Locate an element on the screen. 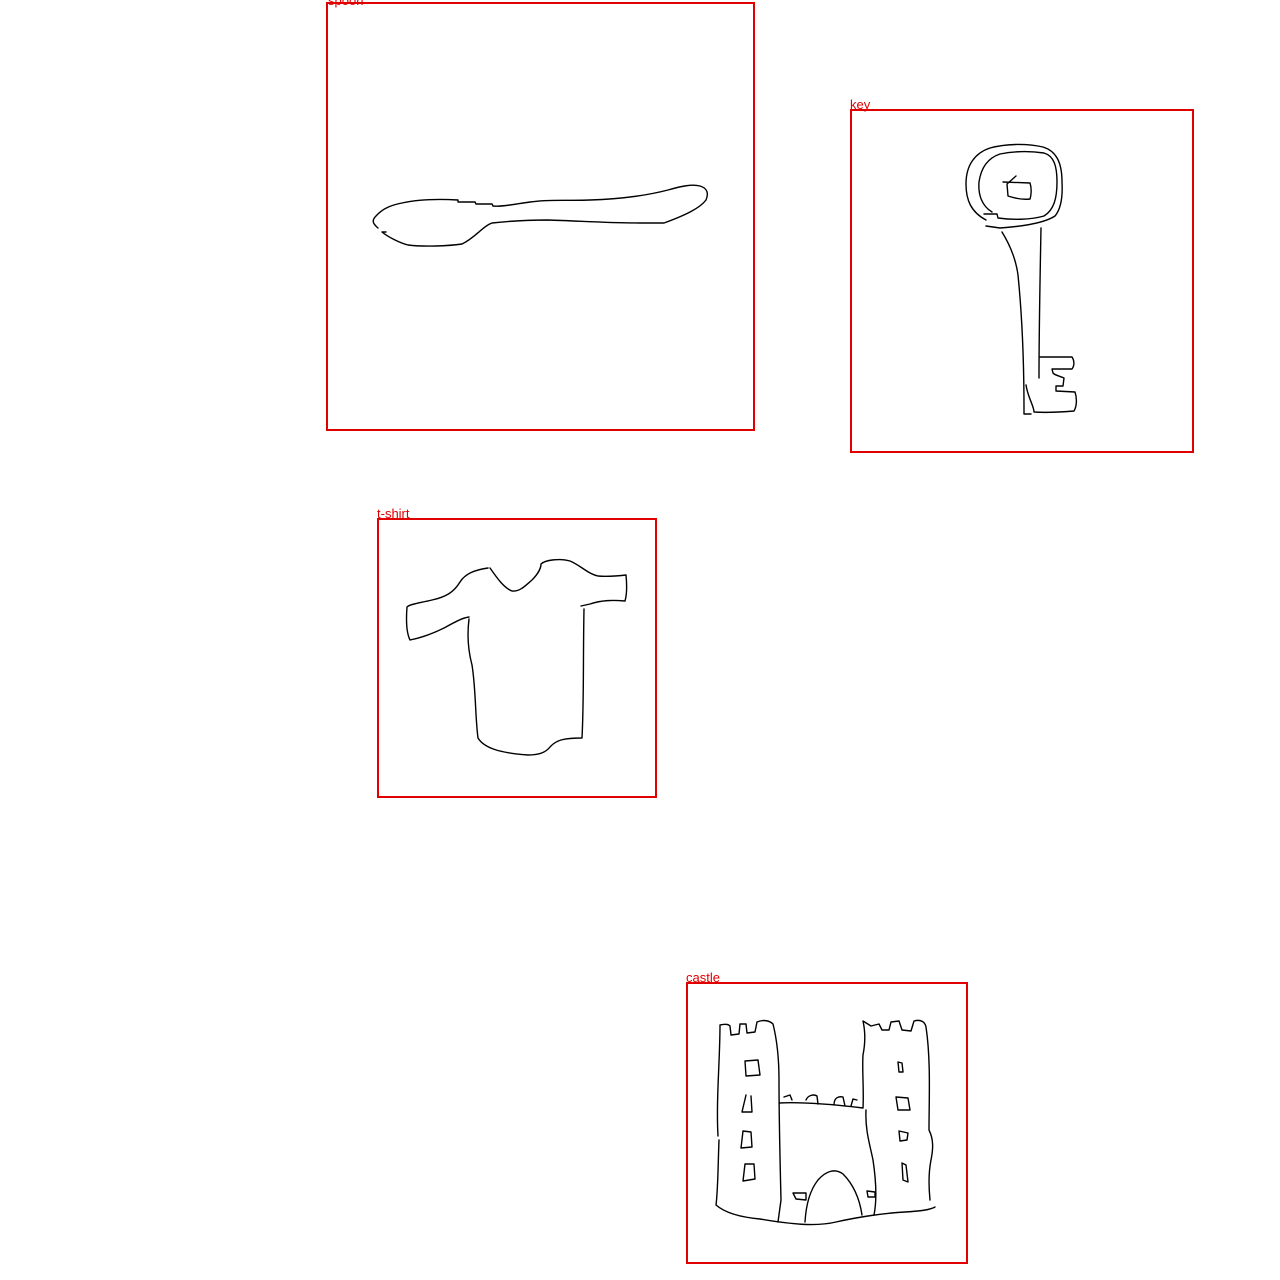 Image resolution: width=1280 pixels, height=1280 pixels. label-tshirt: t-shirt is located at coordinates (393, 513).